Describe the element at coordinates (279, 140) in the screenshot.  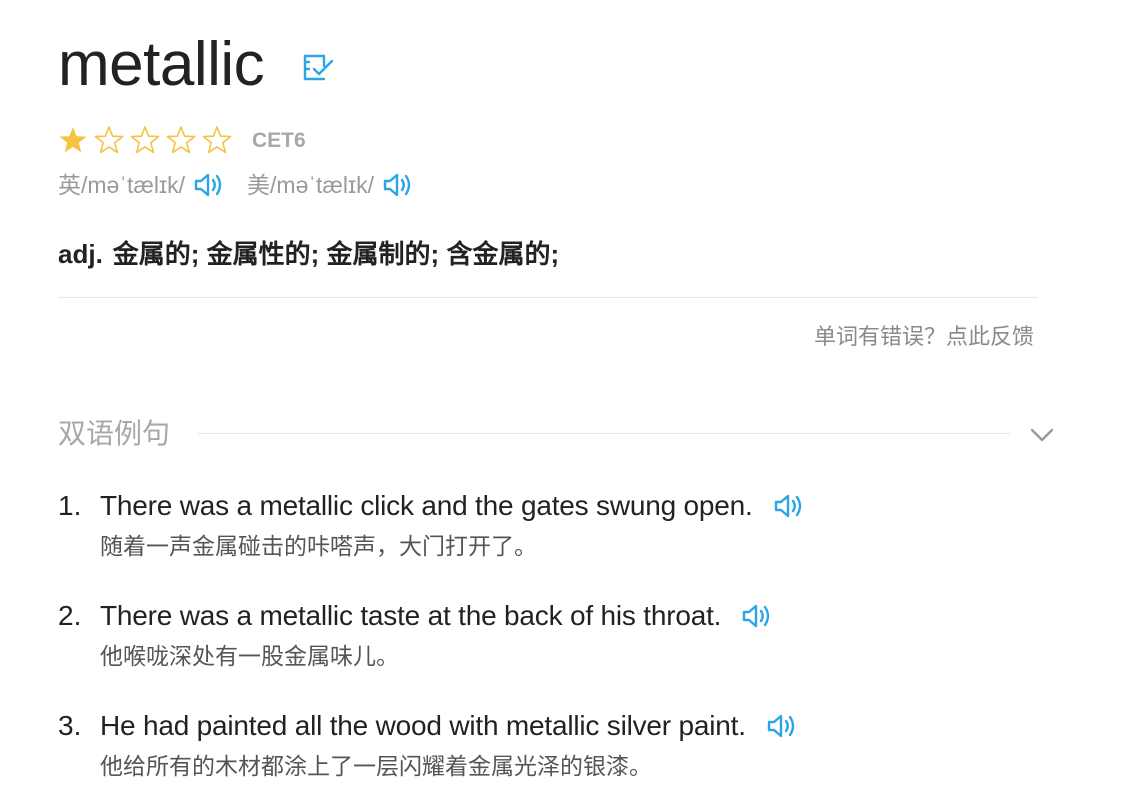
I see `exam-level-badge: CET6` at that location.